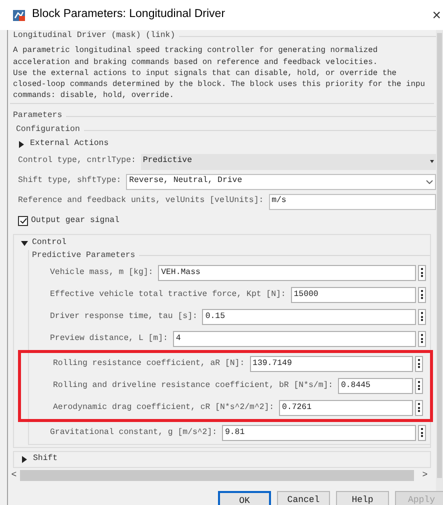 The height and width of the screenshot is (505, 443). What do you see at coordinates (346, 408) in the screenshot?
I see `input-field: 0.7261` at bounding box center [346, 408].